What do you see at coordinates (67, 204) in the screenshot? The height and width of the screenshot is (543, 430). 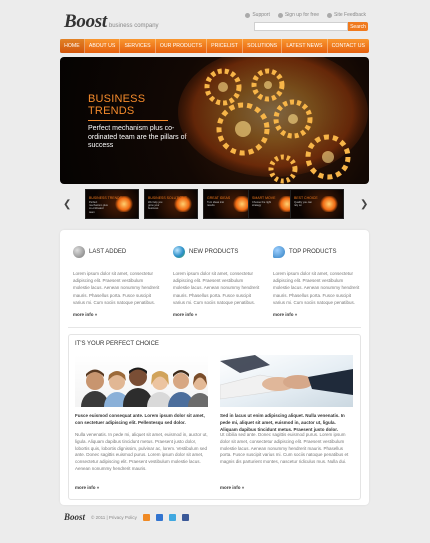 I see `prev-arrow-icon: ❮` at bounding box center [67, 204].